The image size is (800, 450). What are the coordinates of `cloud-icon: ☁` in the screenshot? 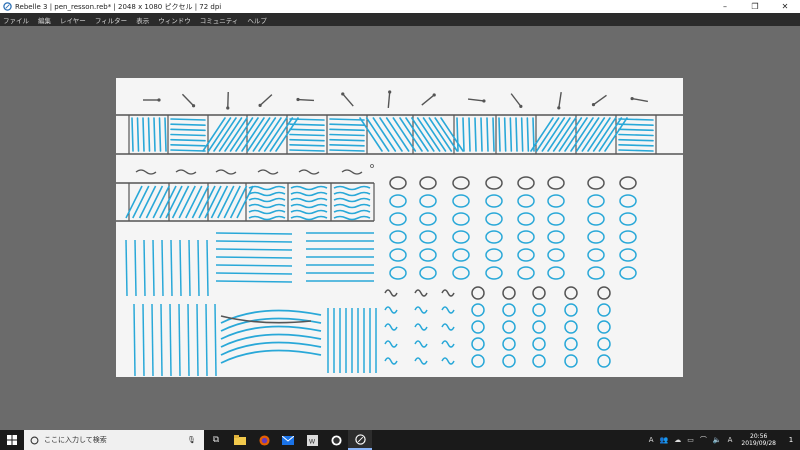 It's located at (677, 440).